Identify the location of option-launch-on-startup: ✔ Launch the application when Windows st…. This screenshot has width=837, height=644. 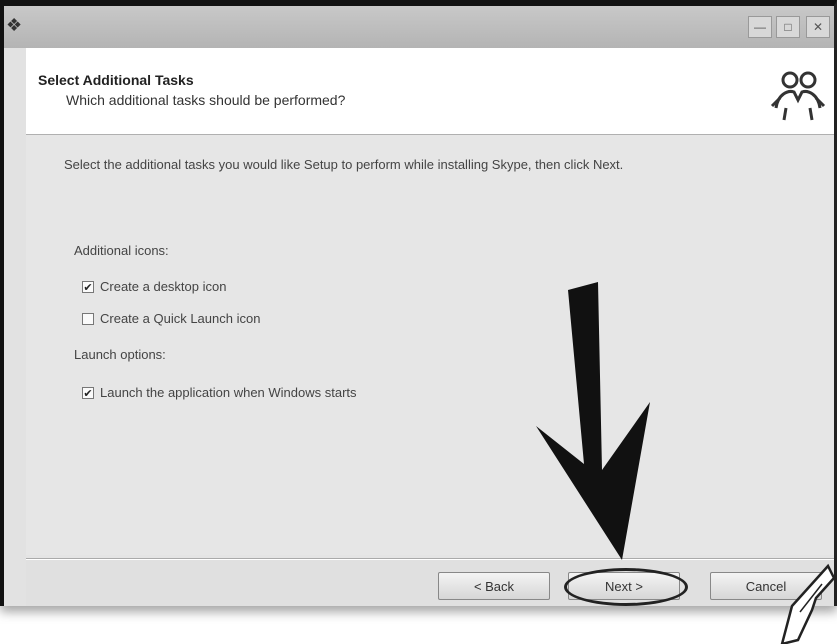
(219, 392).